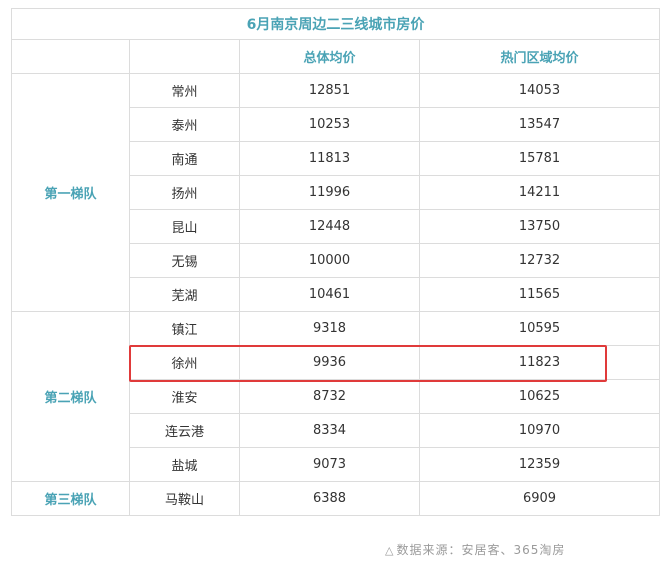 This screenshot has height=564, width=666. What do you see at coordinates (539, 396) in the screenshot?
I see `hot-price-cell: 10625` at bounding box center [539, 396].